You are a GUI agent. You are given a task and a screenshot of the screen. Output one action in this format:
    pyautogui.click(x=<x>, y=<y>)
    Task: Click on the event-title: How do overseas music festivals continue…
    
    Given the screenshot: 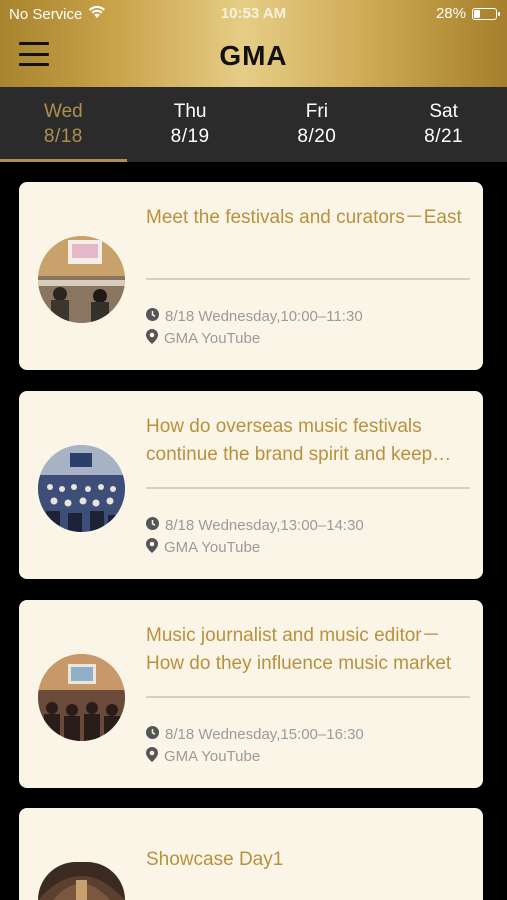 What is the action you would take?
    pyautogui.click(x=289, y=440)
    